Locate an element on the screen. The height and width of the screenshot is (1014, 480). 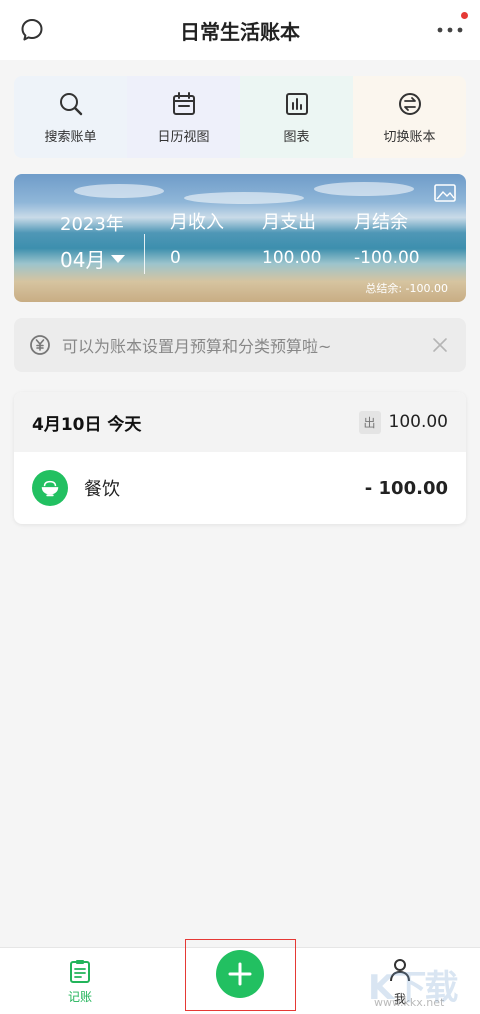
more-icon is located at coordinates (450, 30).